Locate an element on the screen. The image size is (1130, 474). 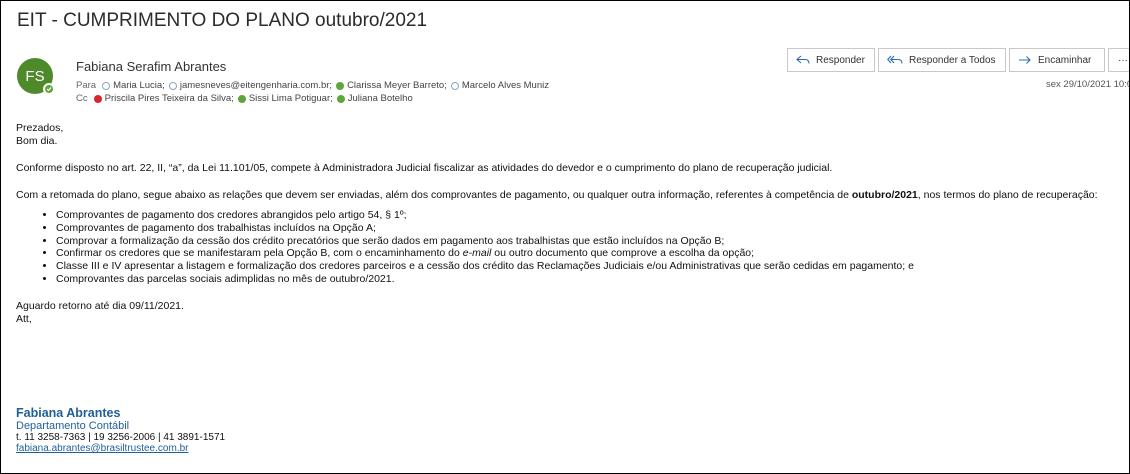
reply-all-label: Responder a Todos is located at coordinates (952, 60).